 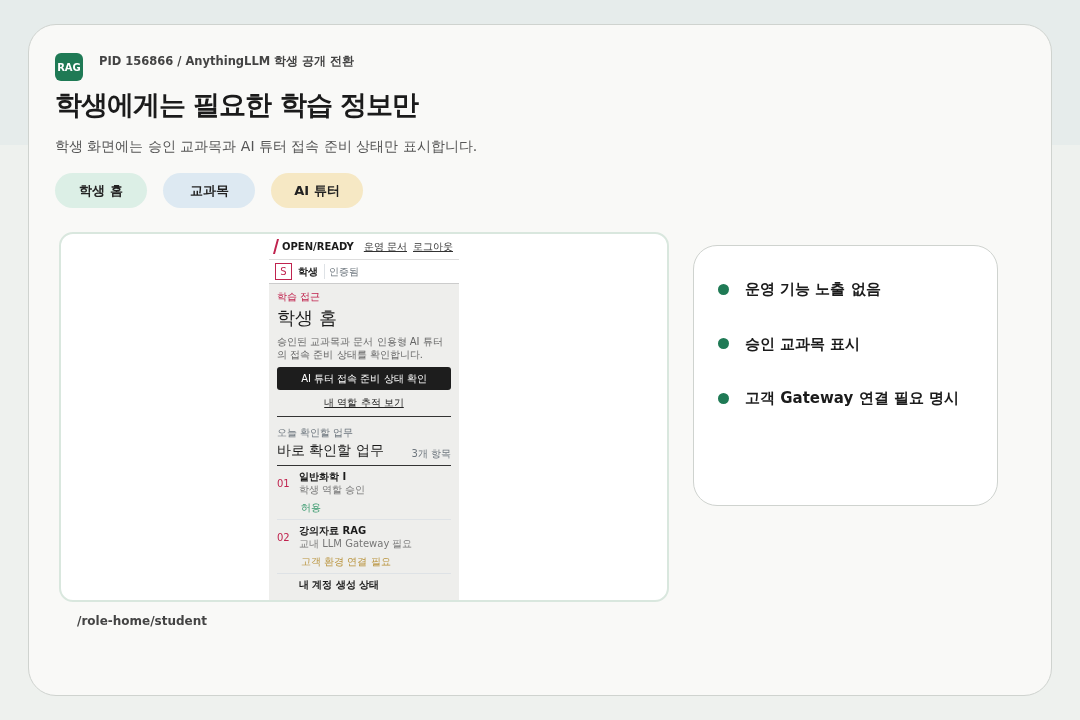 I want to click on section-eyebrow: 학습 접근, so click(x=299, y=297).